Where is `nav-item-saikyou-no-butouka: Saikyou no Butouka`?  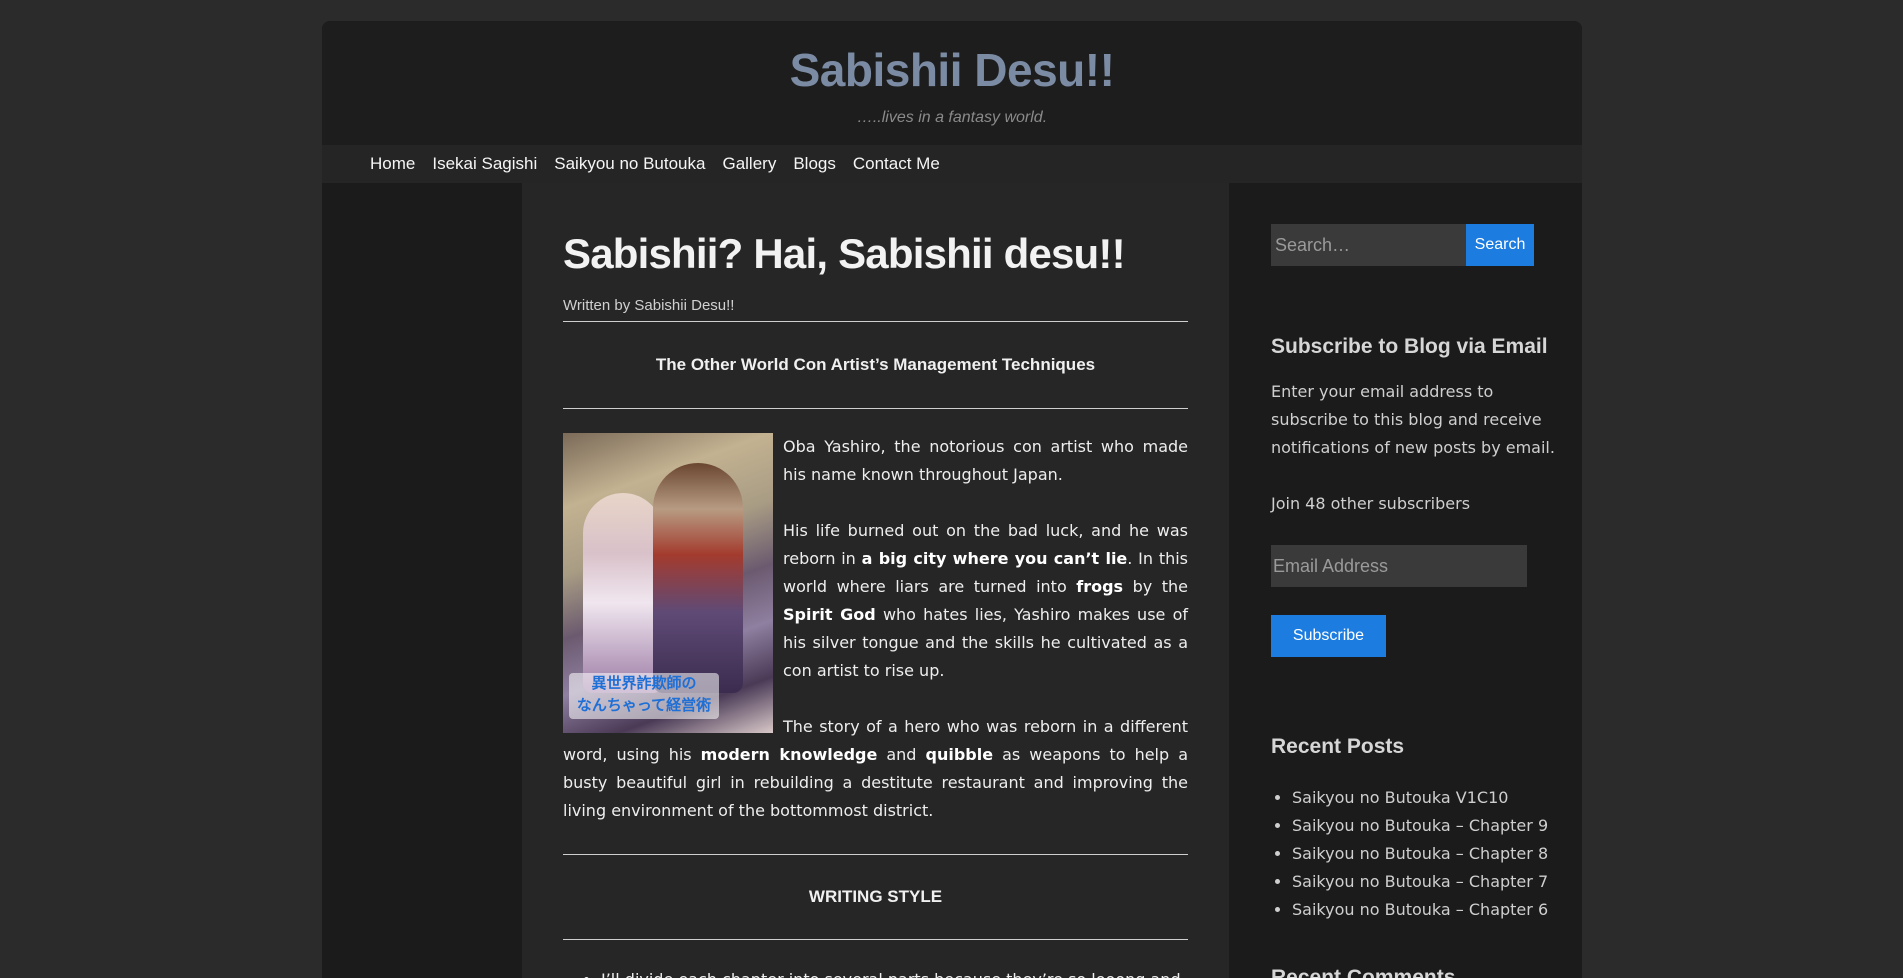 nav-item-saikyou-no-butouka: Saikyou no Butouka is located at coordinates (629, 164).